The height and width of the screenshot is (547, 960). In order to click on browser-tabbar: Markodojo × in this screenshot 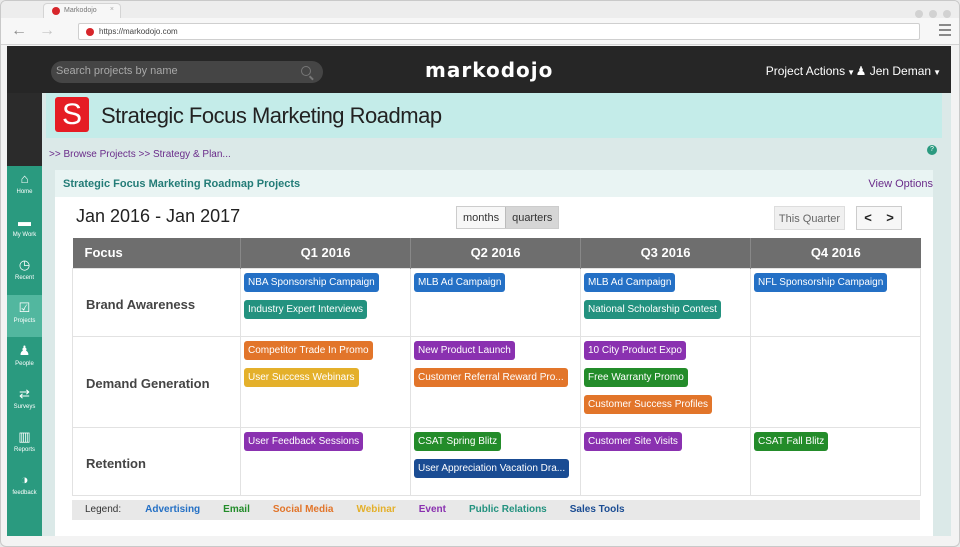, I will do `click(480, 9)`.